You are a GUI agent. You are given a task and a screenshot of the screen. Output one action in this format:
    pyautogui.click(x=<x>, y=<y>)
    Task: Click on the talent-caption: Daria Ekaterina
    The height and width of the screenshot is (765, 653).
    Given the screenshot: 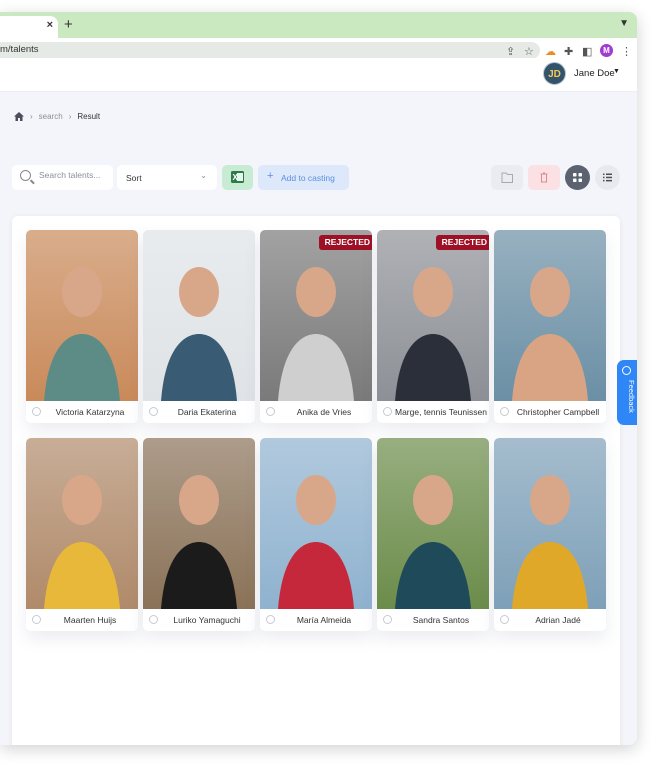 What is the action you would take?
    pyautogui.click(x=199, y=412)
    